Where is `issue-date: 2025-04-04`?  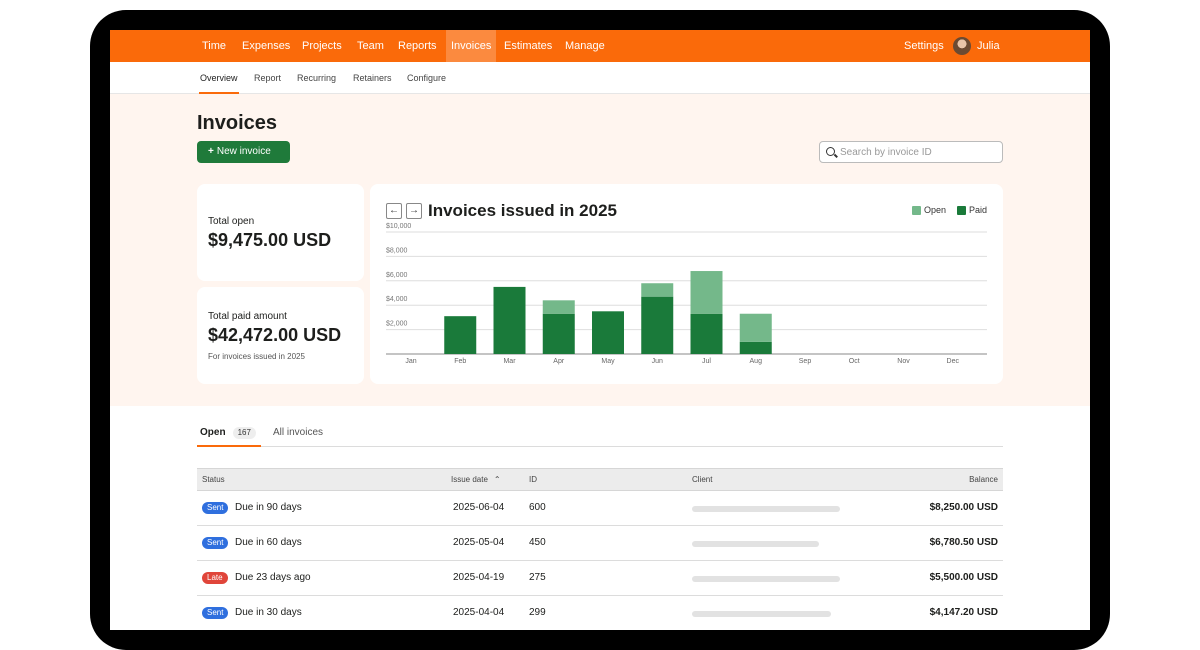
issue-date: 2025-04-04 is located at coordinates (479, 612).